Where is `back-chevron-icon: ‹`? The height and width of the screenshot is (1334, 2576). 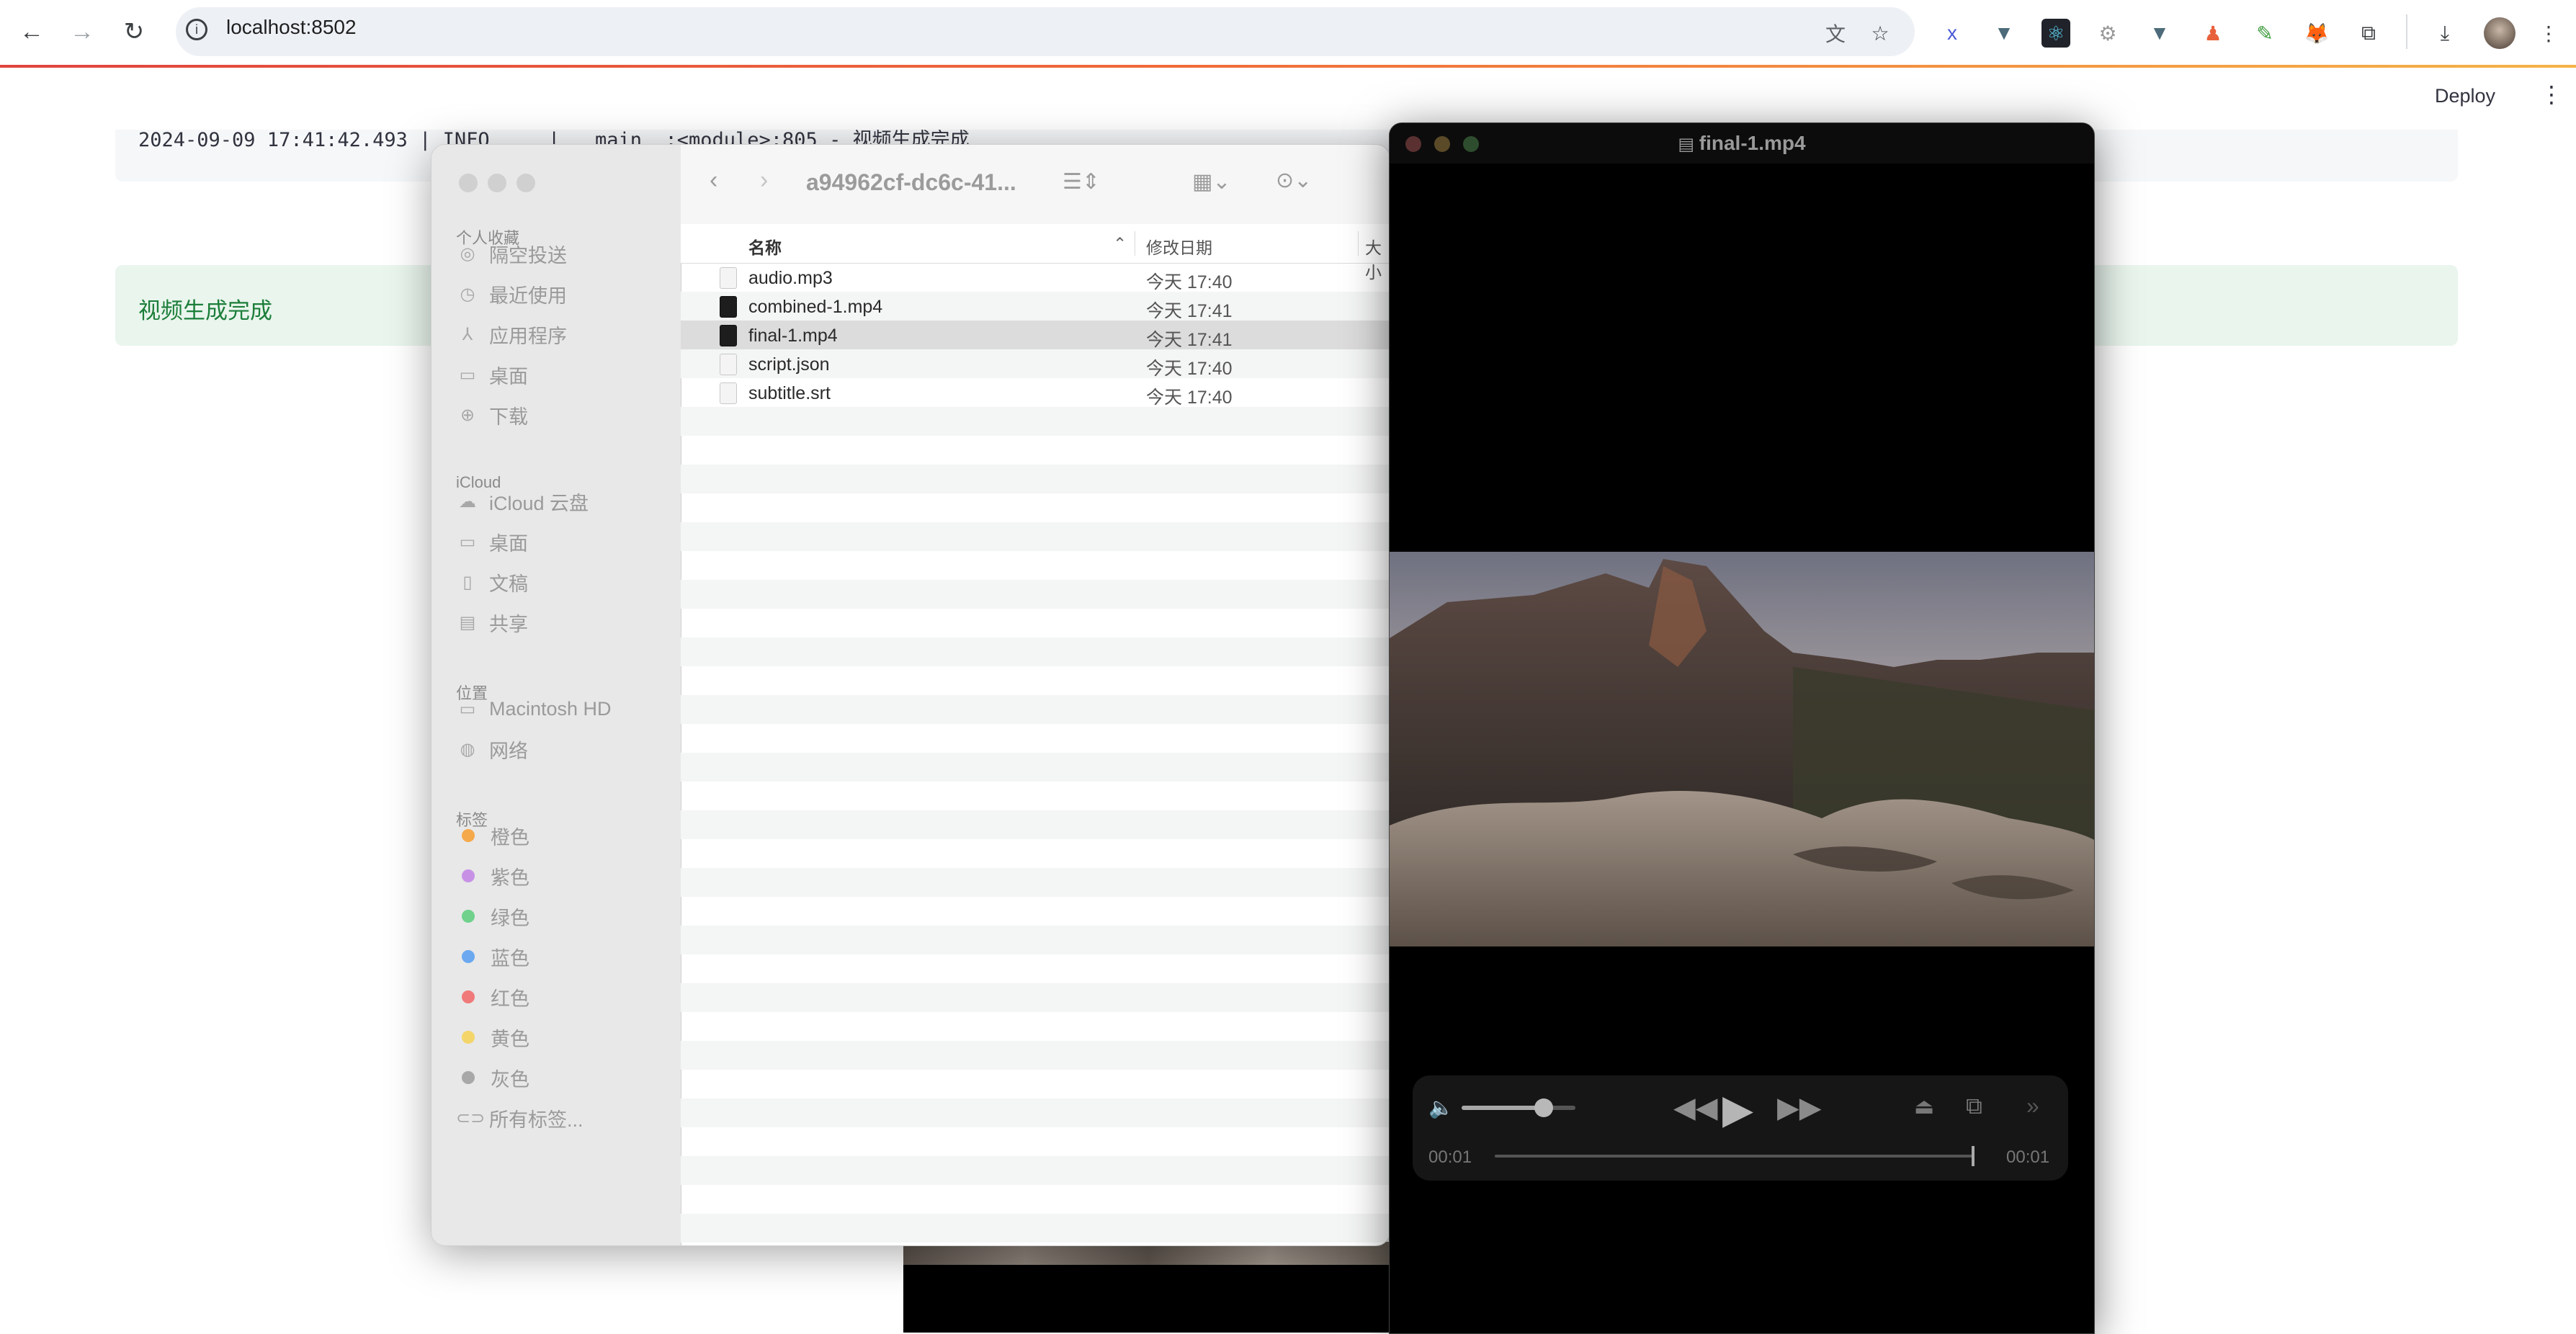 back-chevron-icon: ‹ is located at coordinates (713, 180).